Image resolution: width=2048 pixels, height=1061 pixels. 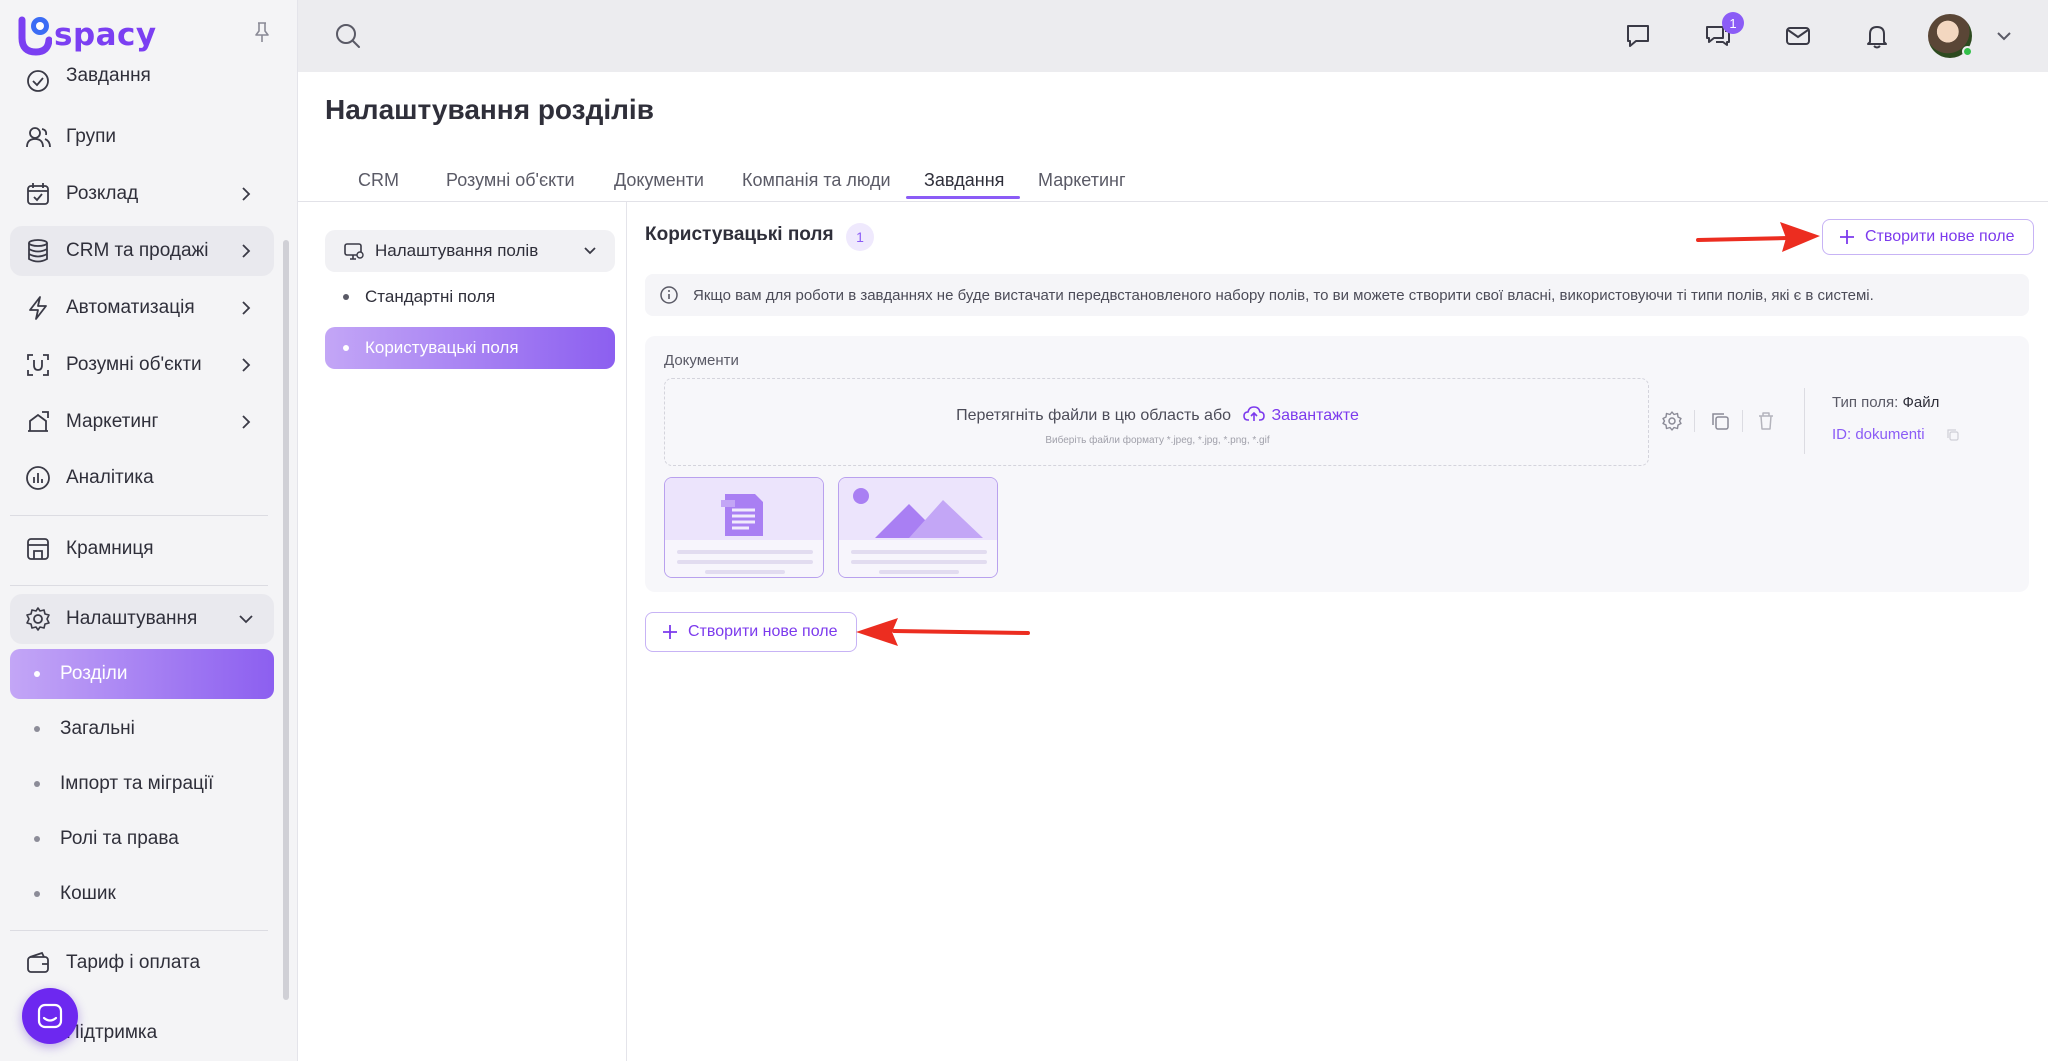 What do you see at coordinates (112, 421) in the screenshot?
I see `sidebar-item-label: Маркетинг` at bounding box center [112, 421].